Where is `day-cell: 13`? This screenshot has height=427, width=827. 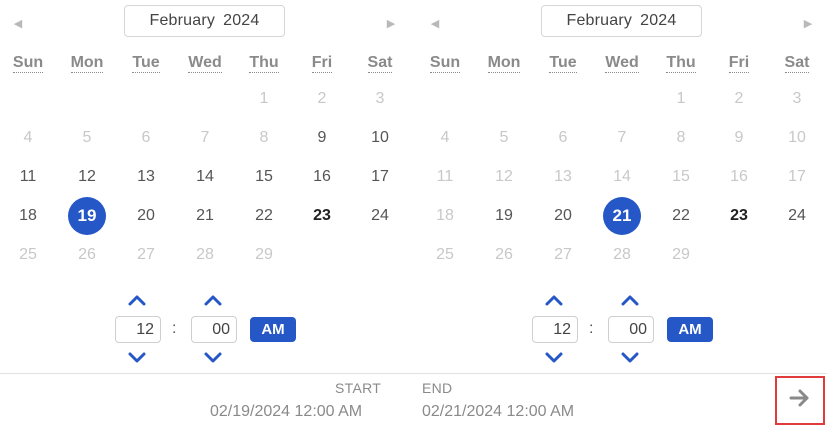 day-cell: 13 is located at coordinates (146, 177).